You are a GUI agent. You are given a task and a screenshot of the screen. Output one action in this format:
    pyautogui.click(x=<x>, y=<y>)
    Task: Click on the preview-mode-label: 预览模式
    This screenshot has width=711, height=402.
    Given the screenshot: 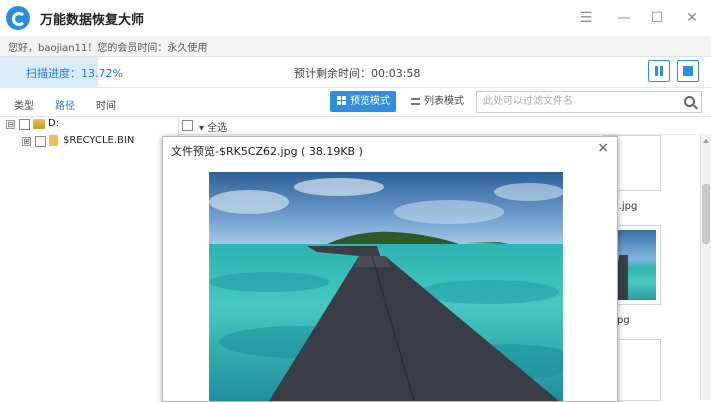 What is the action you would take?
    pyautogui.click(x=370, y=101)
    